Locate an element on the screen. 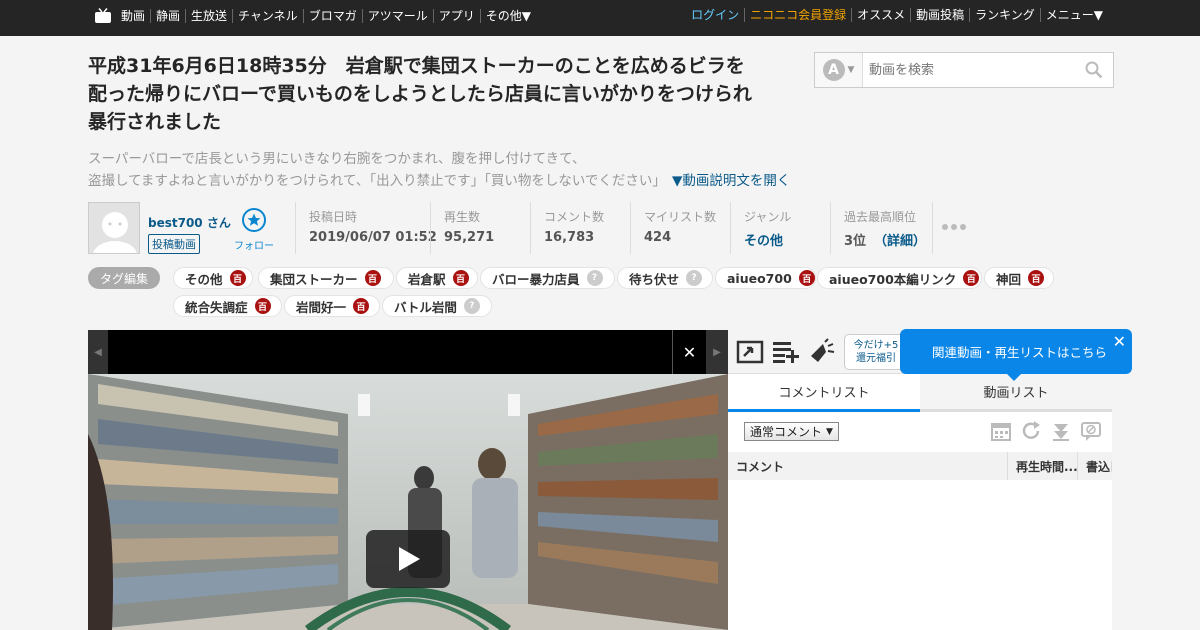 This screenshot has width=1200, height=630. stat-comments: コメント数 16,783 is located at coordinates (580, 228).